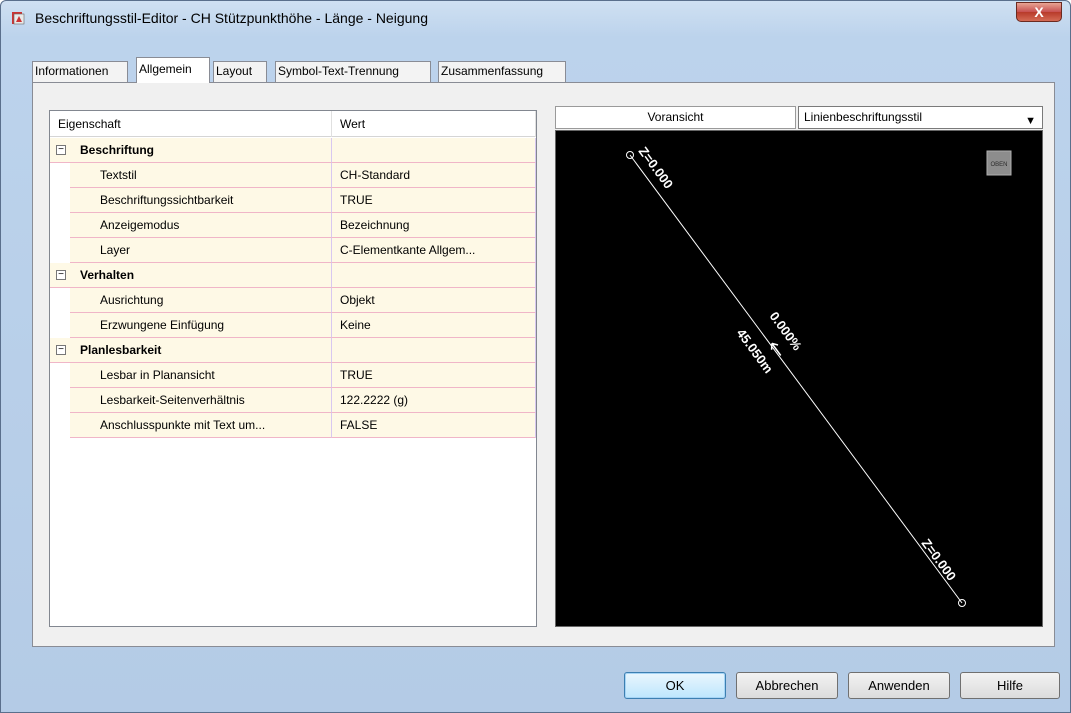  Describe the element at coordinates (434, 325) in the screenshot. I see `property-value: Keine` at that location.